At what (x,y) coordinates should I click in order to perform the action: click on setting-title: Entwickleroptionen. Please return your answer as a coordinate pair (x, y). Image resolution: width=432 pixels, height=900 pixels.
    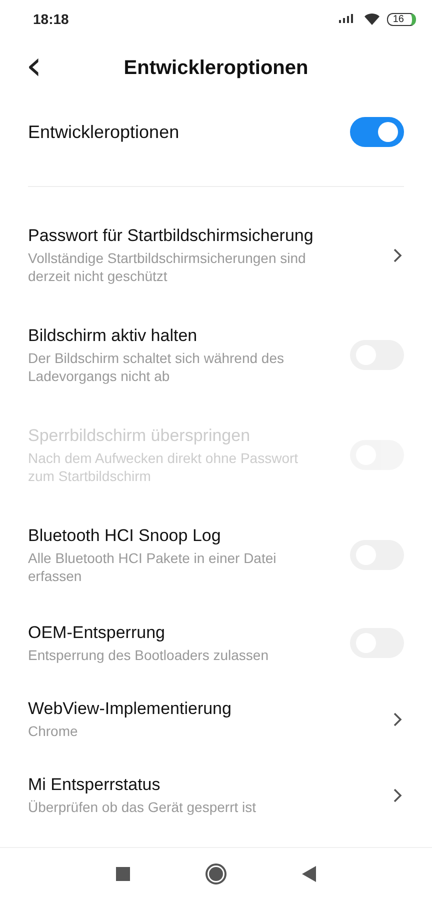
    Looking at the image, I should click on (104, 132).